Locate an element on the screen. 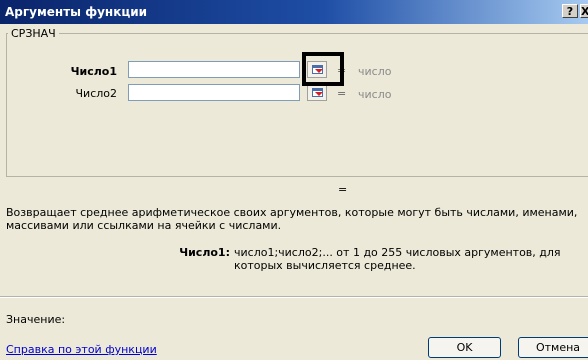  close-button: X is located at coordinates (584, 11).